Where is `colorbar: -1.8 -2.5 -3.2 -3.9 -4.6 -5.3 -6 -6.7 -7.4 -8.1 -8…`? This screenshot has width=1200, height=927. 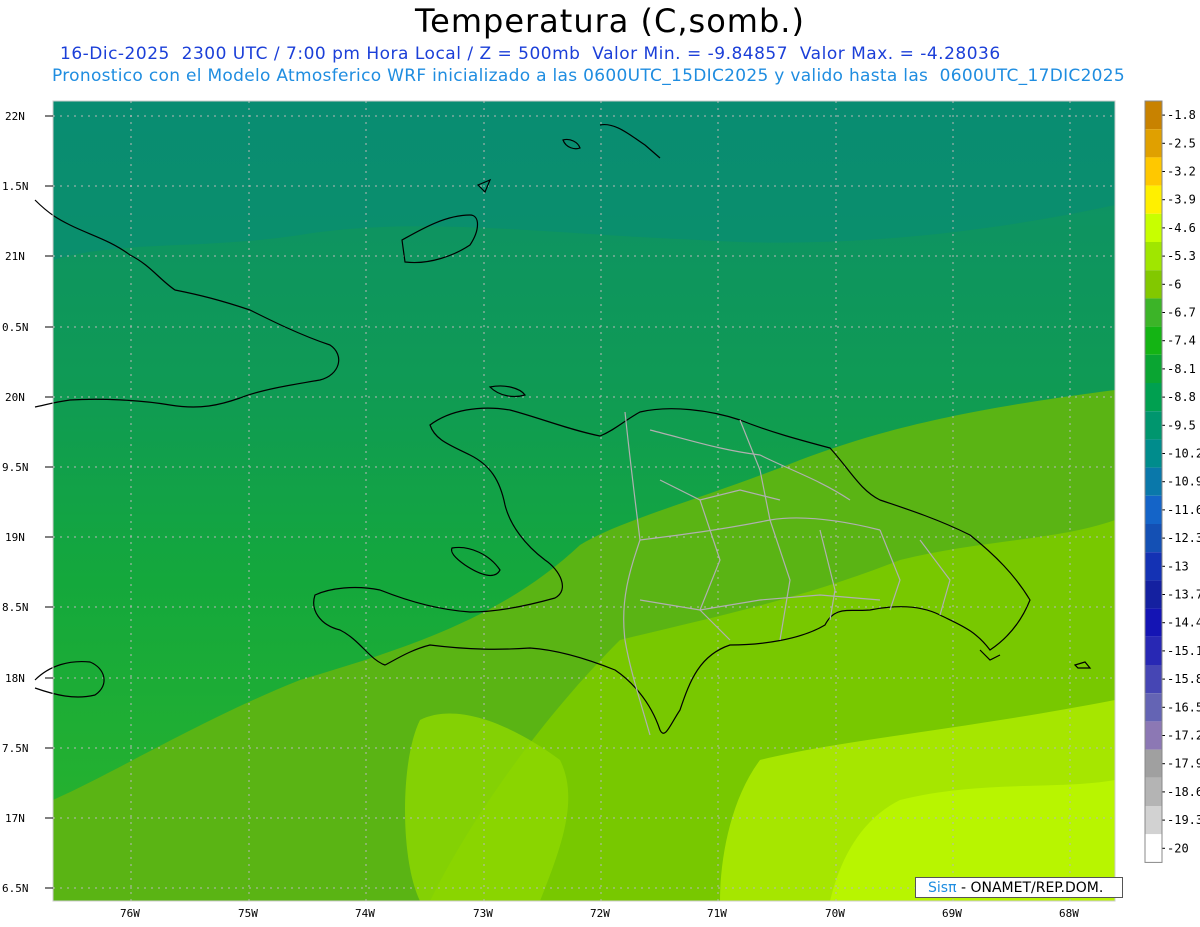
colorbar: -1.8 -2.5 -3.2 -3.9 -4.6 -5.3 -6 -6.7 -7.4 -8.1 -8… is located at coordinates (1172, 481).